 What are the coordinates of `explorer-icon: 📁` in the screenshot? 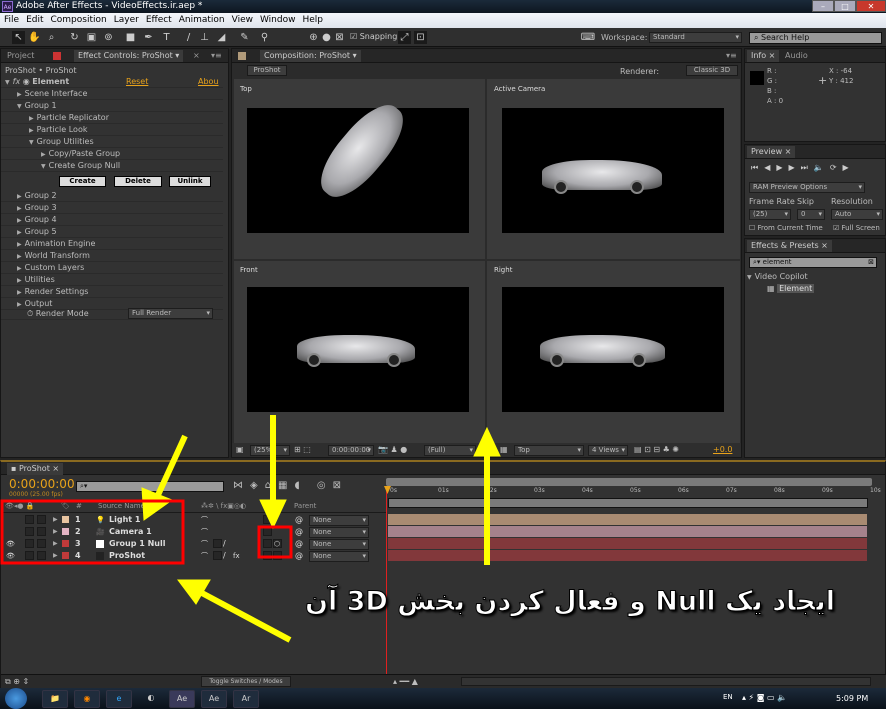 It's located at (55, 699).